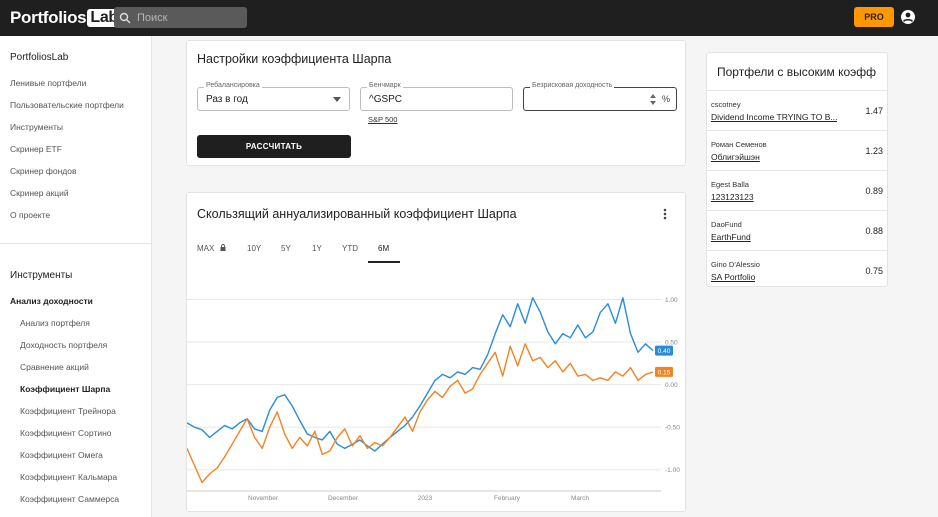  What do you see at coordinates (797, 150) in the screenshot?
I see `portfolio-row: Роман Семенов Облигэйшэн 1.23` at bounding box center [797, 150].